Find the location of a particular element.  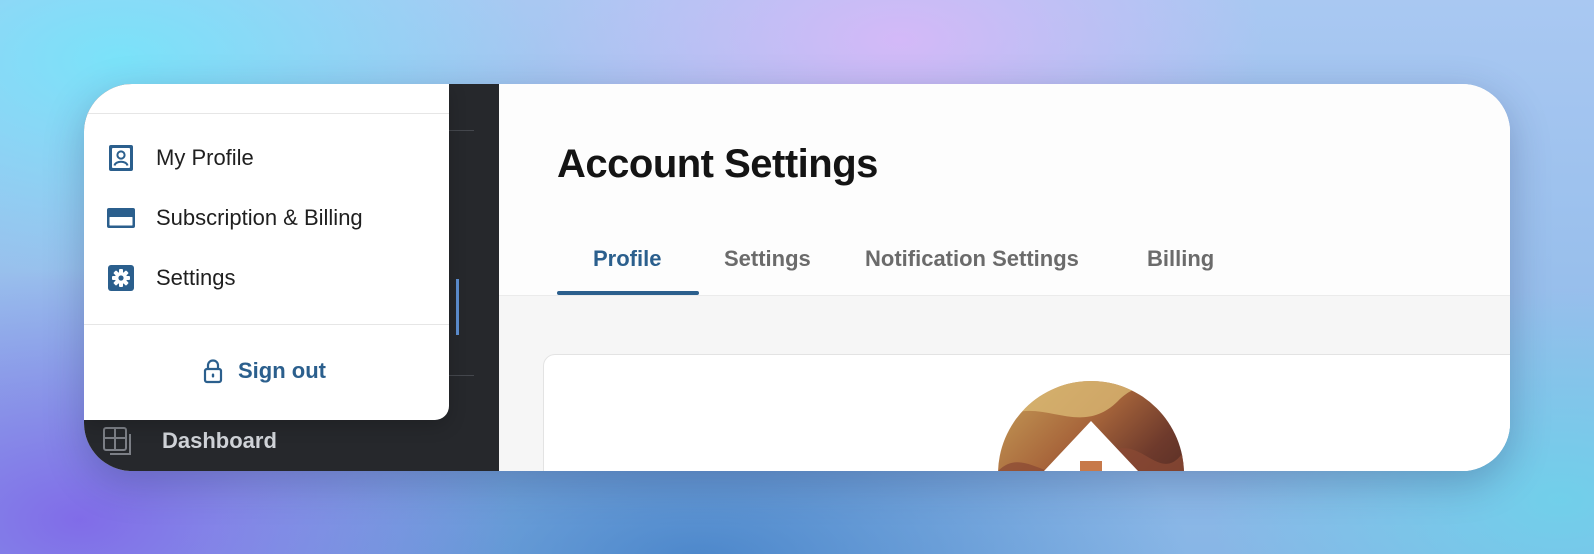

tab-settings: Settings is located at coordinates (767, 259).